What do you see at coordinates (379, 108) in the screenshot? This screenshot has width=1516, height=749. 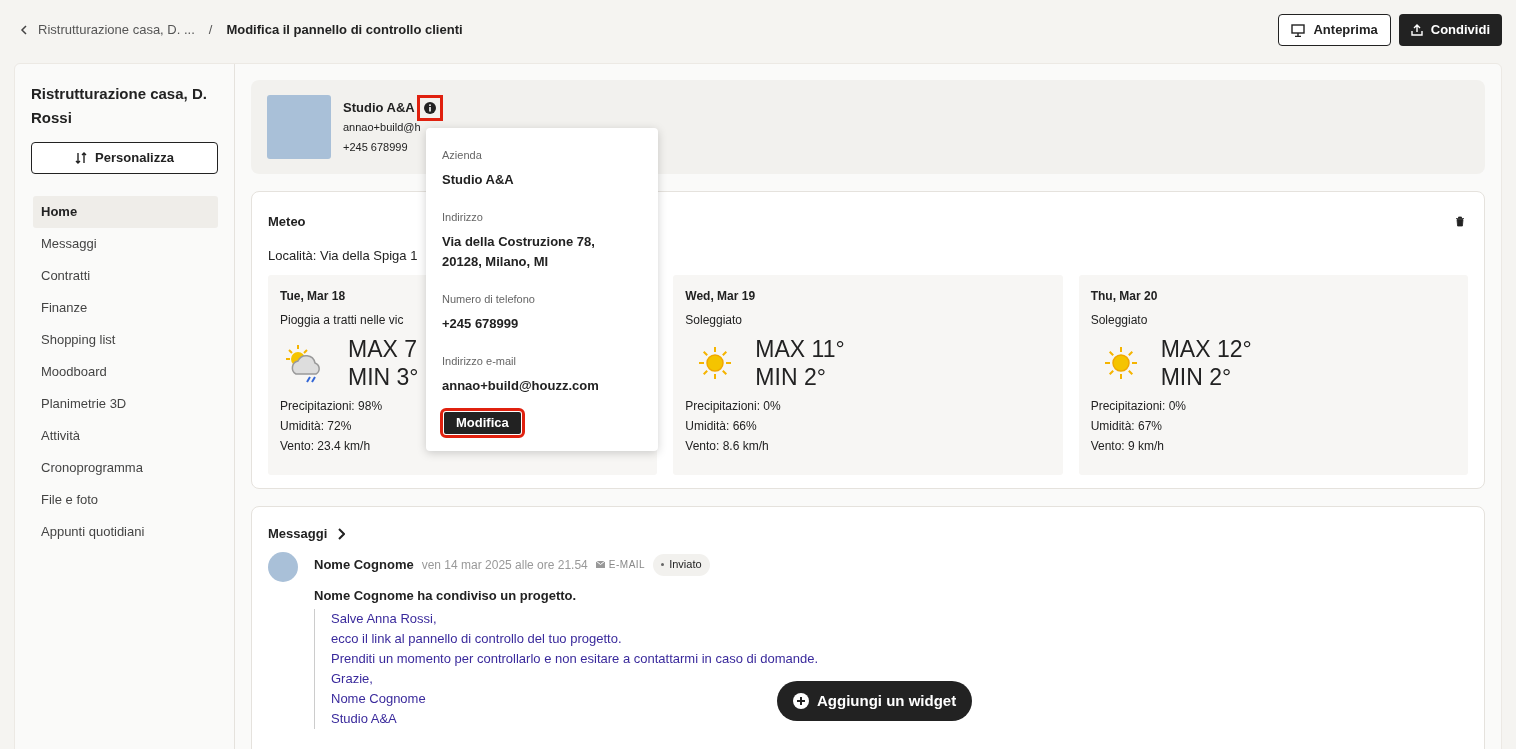 I see `company-name: Studio A&A` at bounding box center [379, 108].